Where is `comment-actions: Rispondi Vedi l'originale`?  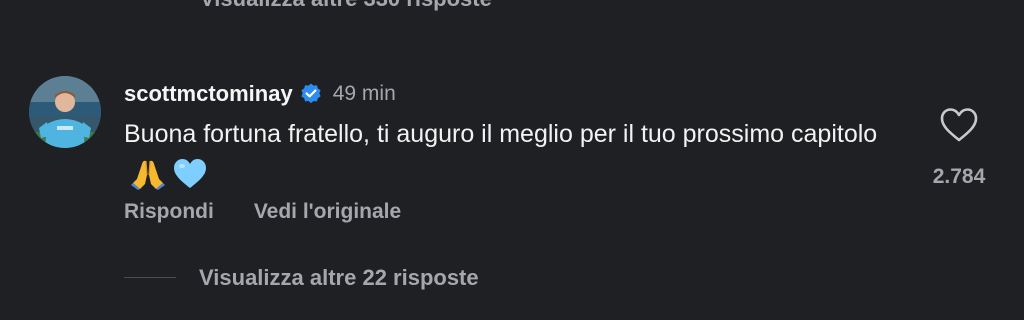
comment-actions: Rispondi Vedi l'originale is located at coordinates (282, 212).